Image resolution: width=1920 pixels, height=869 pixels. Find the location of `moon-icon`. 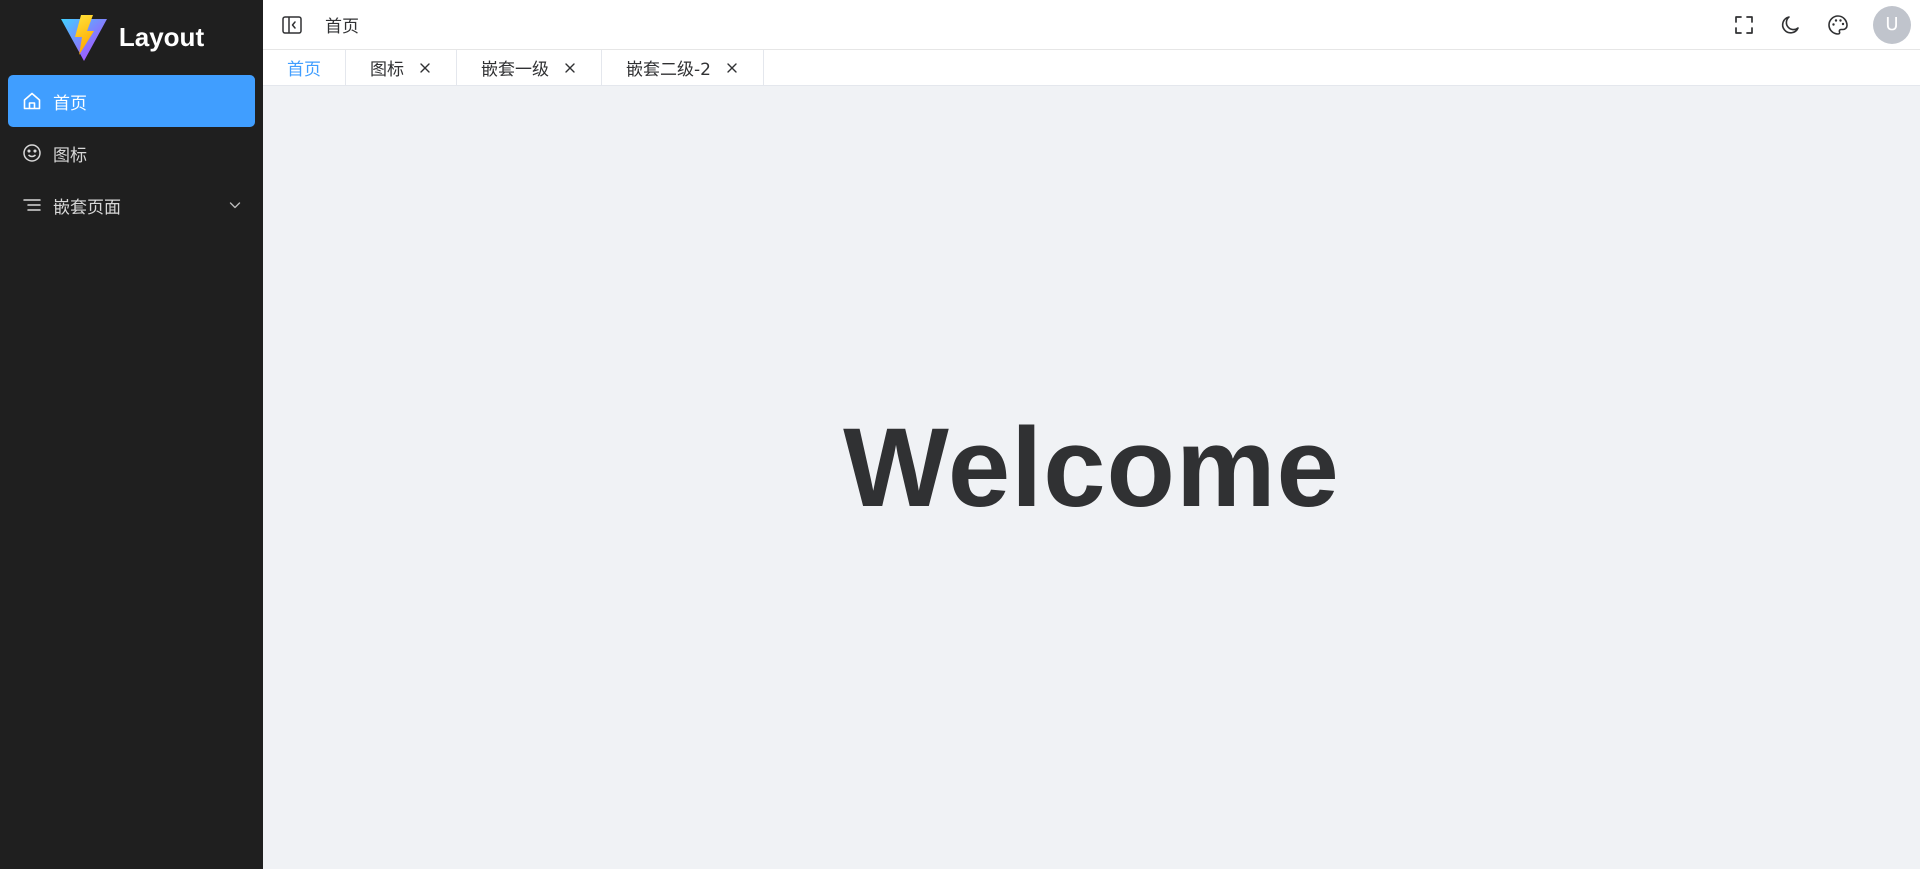

moon-icon is located at coordinates (1791, 25).